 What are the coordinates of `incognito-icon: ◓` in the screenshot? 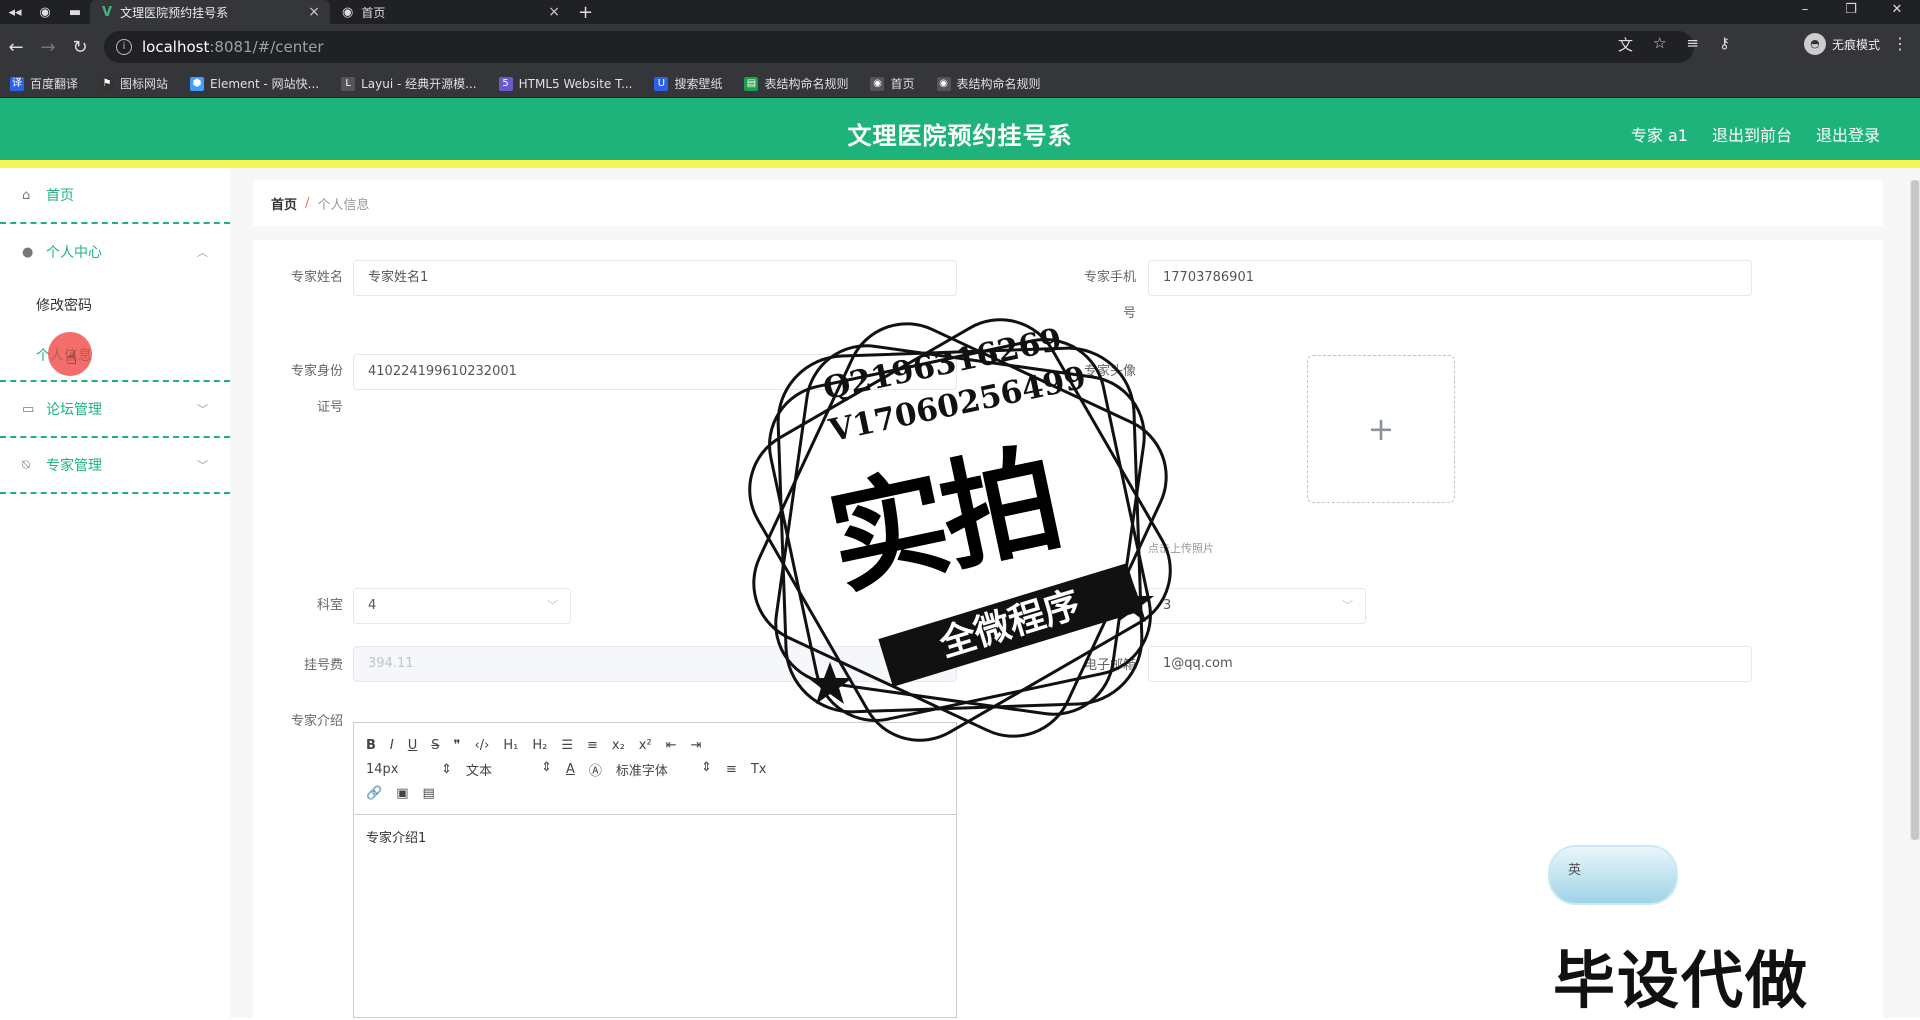 It's located at (1814, 44).